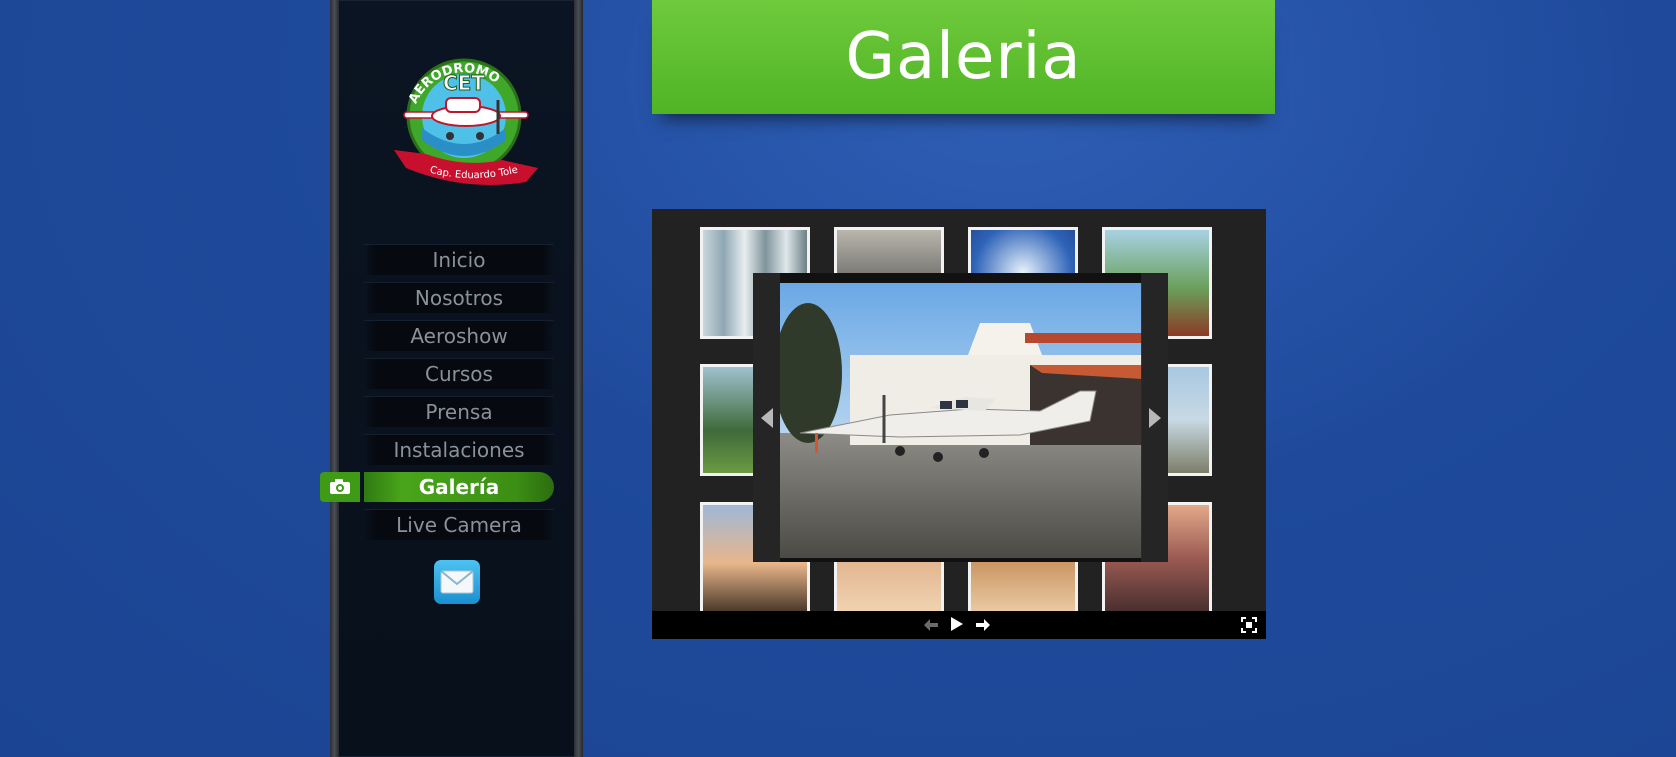 This screenshot has width=1676, height=757. I want to click on nav-item-label: Cursos, so click(459, 374).